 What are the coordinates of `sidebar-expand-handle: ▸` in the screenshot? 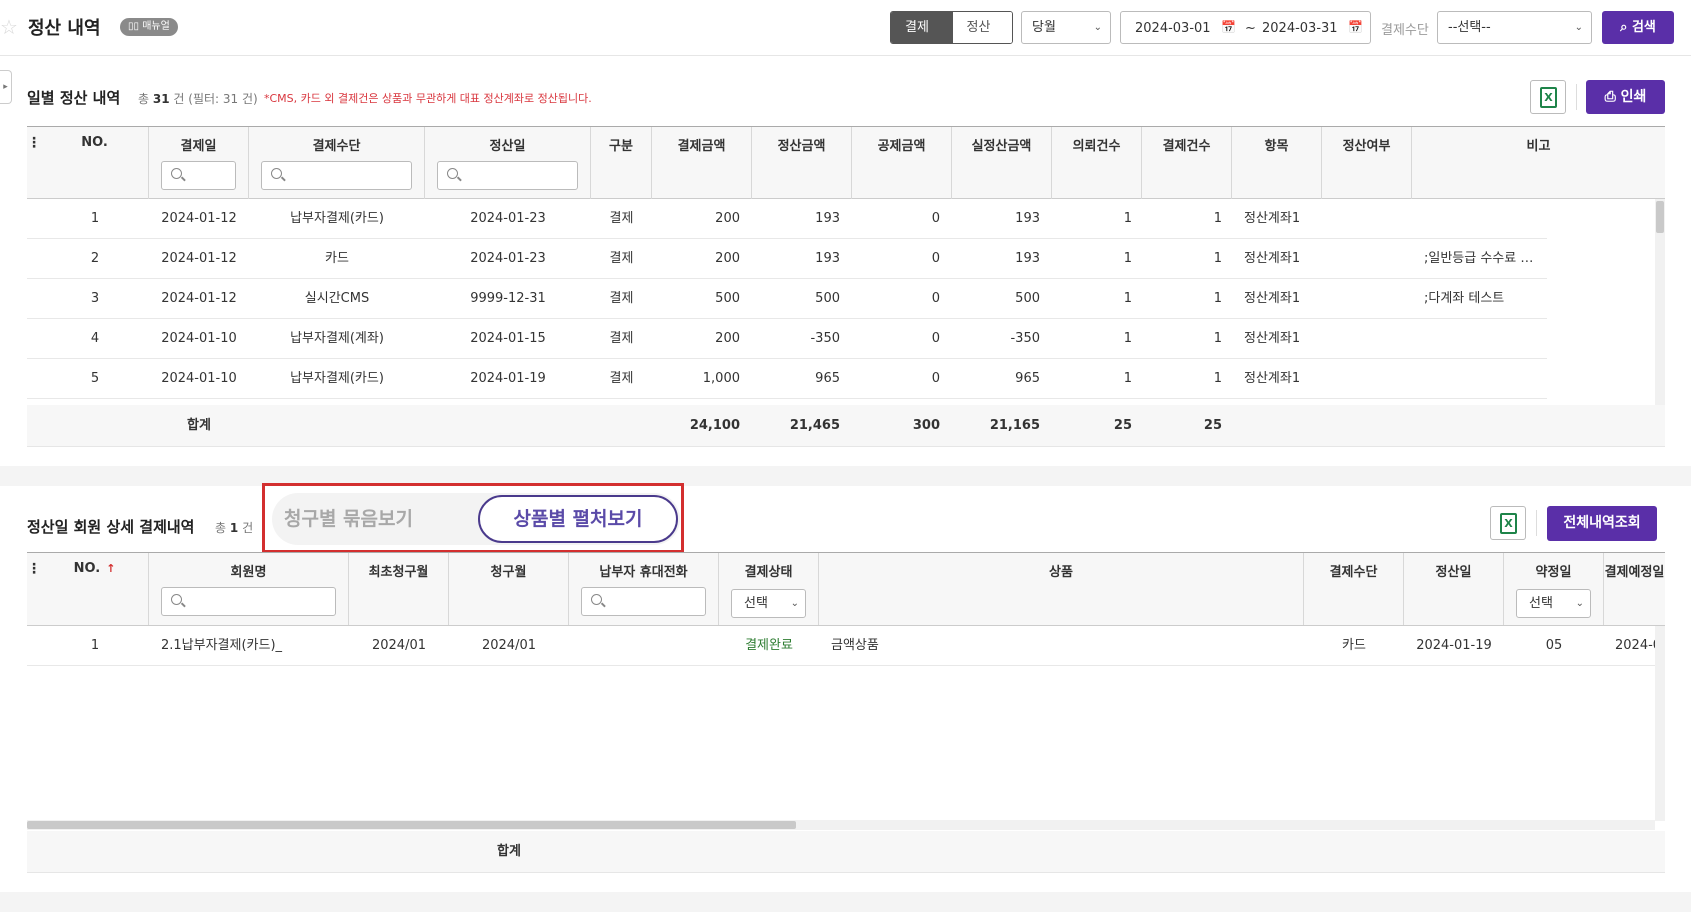 It's located at (6, 87).